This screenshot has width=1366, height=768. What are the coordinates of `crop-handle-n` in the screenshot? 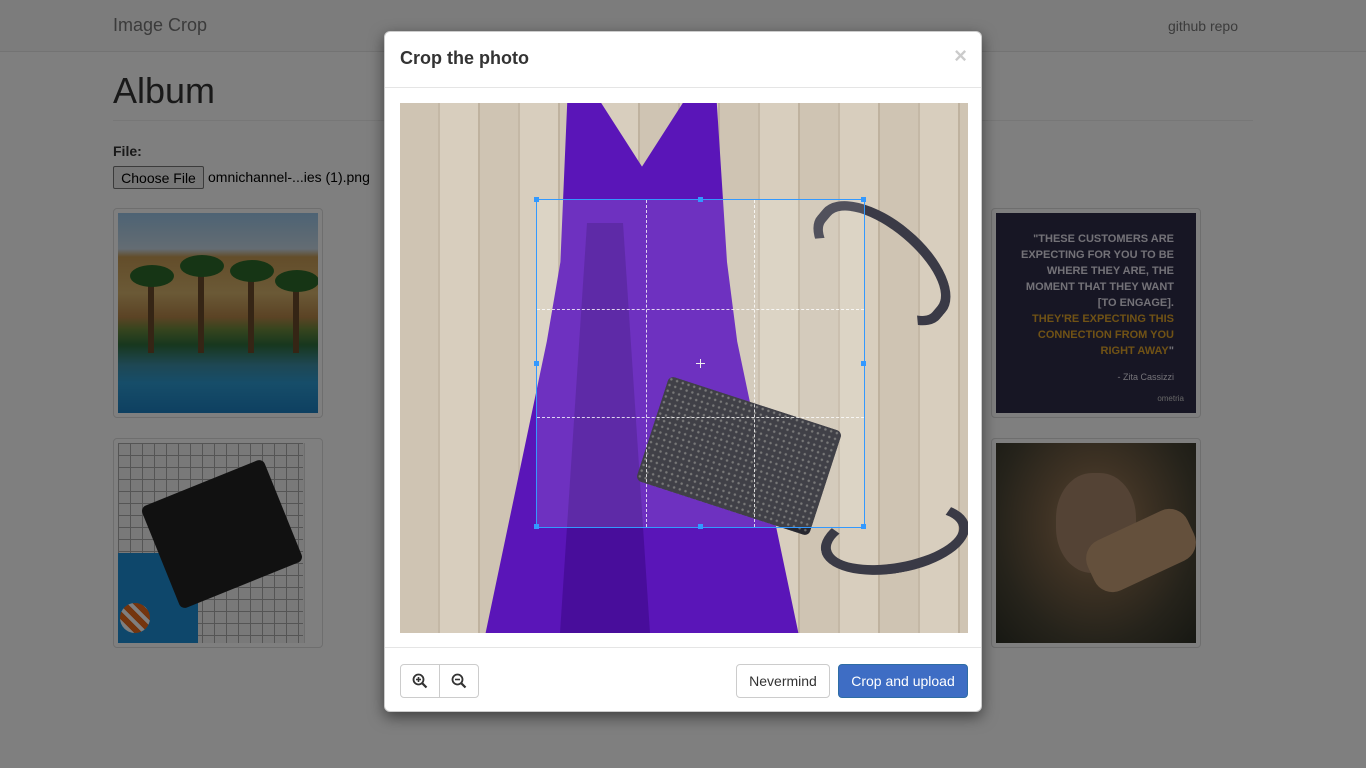 It's located at (700, 199).